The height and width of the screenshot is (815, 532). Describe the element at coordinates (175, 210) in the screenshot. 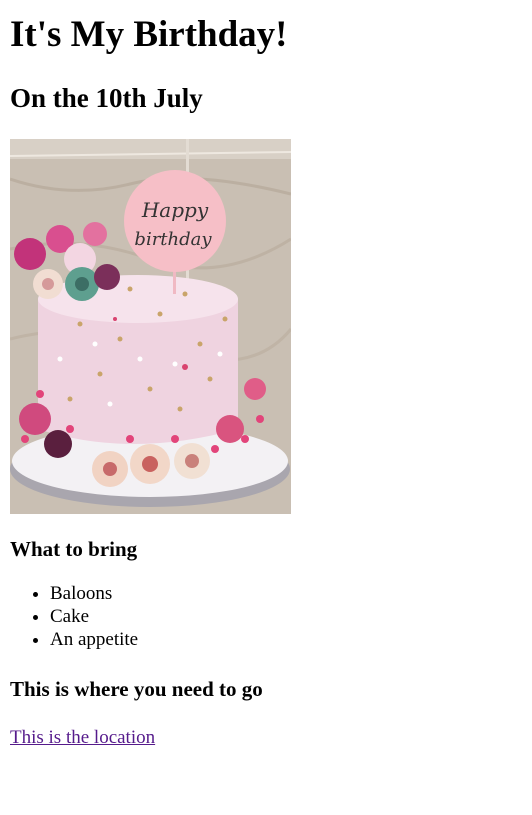

I see `topper-happy-text: Happy` at that location.